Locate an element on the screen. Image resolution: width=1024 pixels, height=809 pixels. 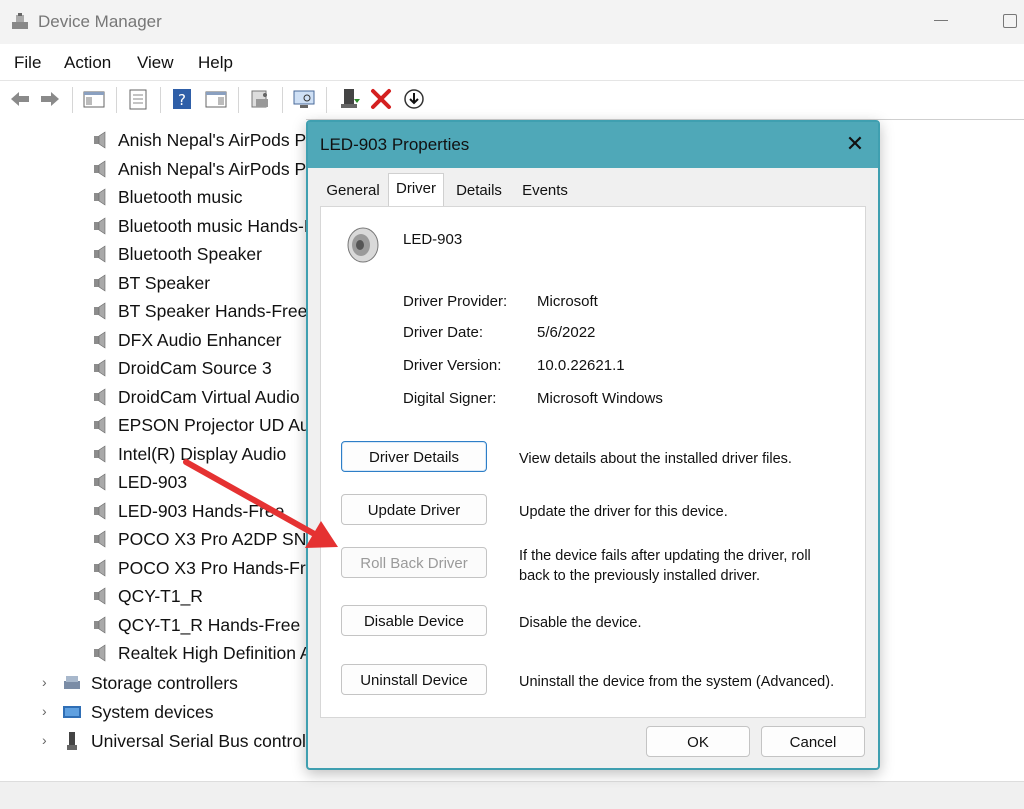
maximize-button is located at coordinates (1010, 21).